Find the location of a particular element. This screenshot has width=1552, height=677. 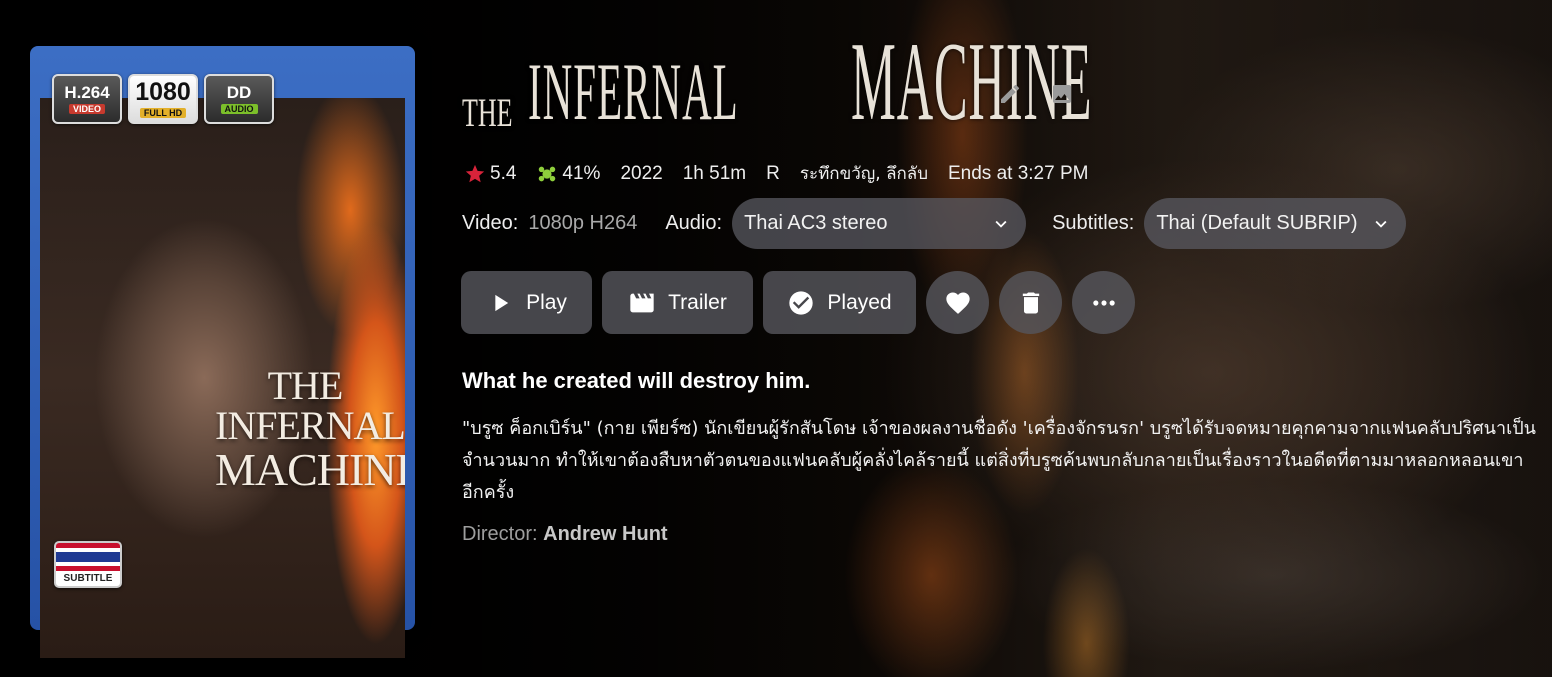

director-link: Andrew Hunt is located at coordinates (605, 534).